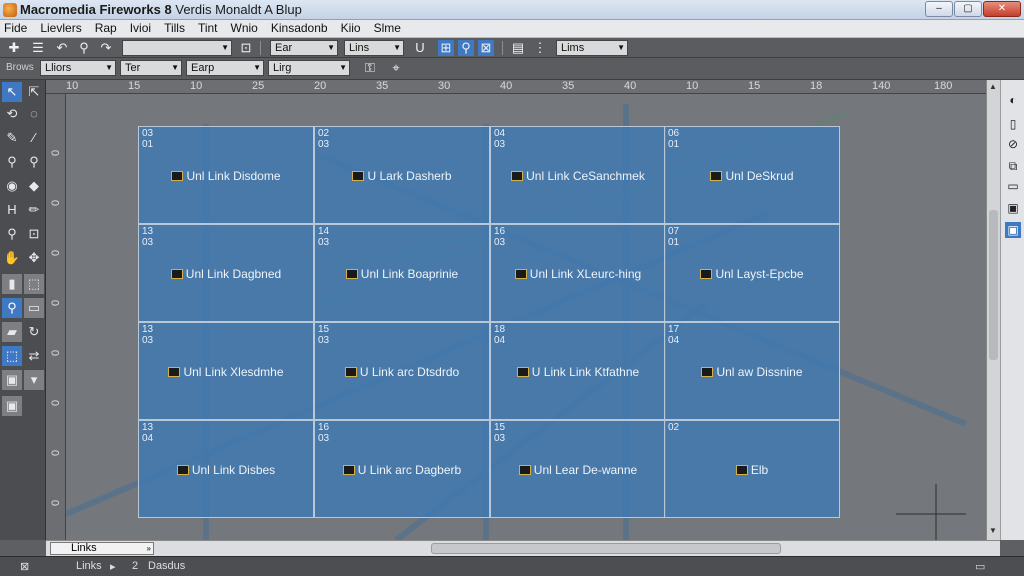  What do you see at coordinates (151, 68) in the screenshot?
I see `ter-dropdown: Ter ▼` at bounding box center [151, 68].